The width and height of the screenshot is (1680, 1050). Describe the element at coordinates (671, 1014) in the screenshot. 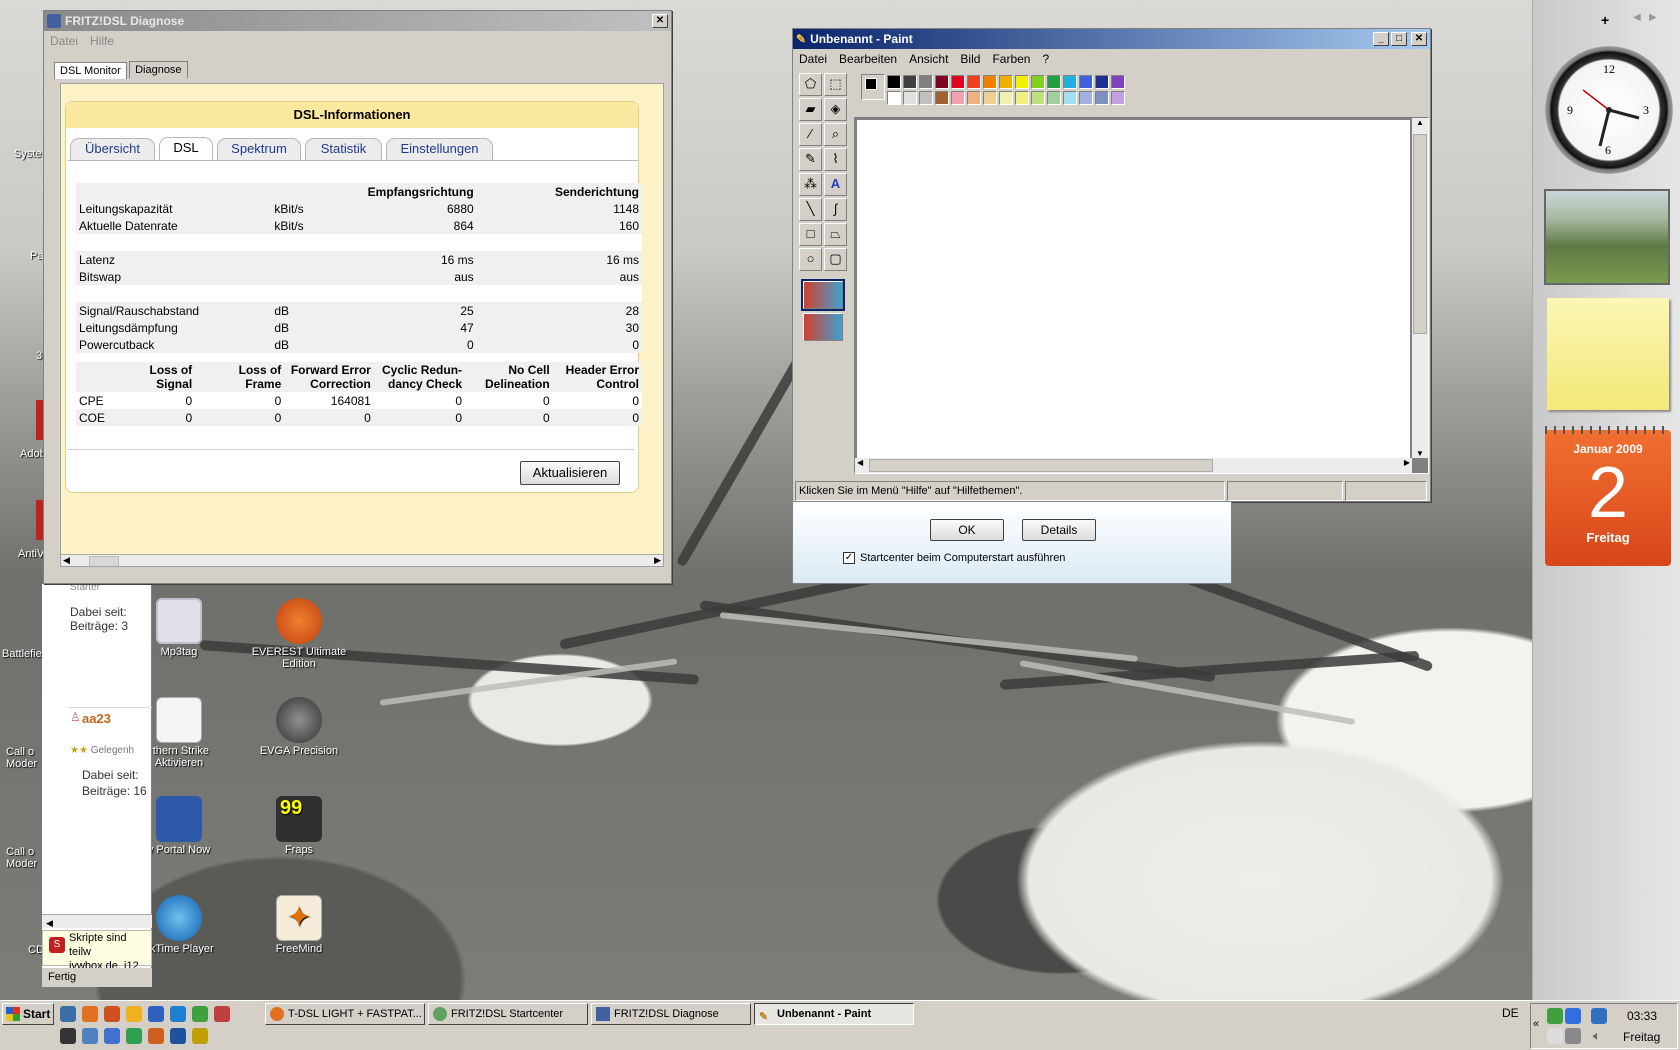

I see `taskbar-item-diagnose: FRITZ!DSL Diagnose` at that location.